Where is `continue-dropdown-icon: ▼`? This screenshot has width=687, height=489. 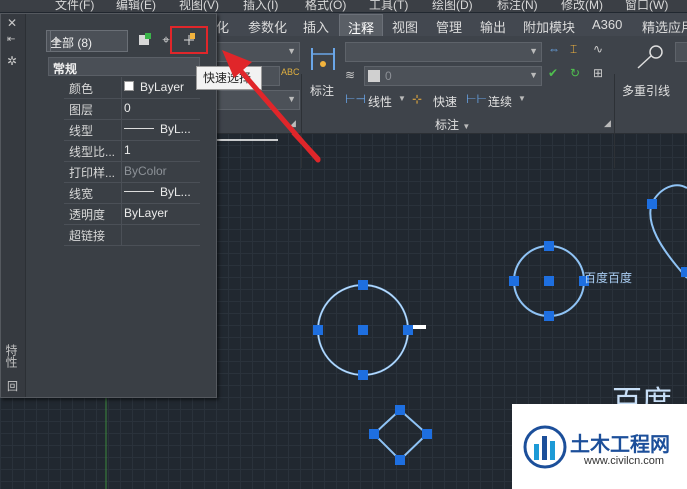 continue-dropdown-icon: ▼ is located at coordinates (522, 98).